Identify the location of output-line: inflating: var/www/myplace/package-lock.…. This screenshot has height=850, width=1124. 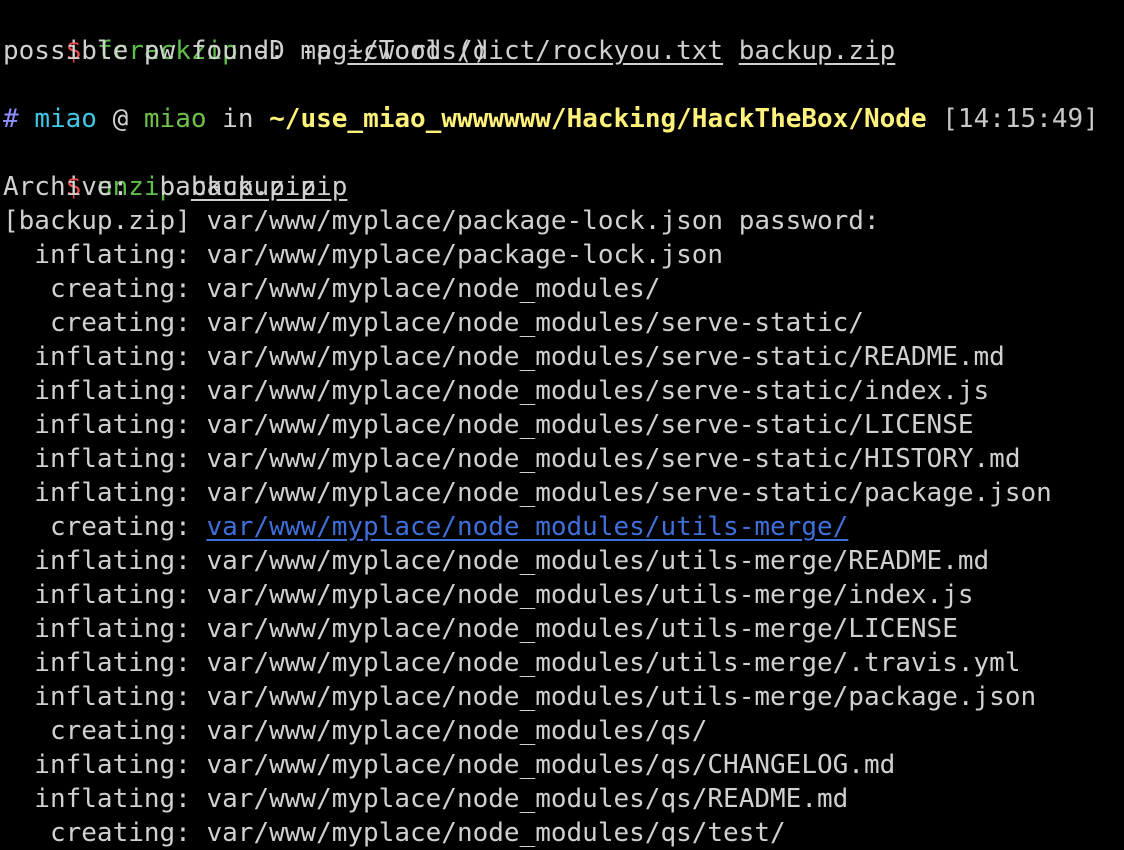
(563, 255).